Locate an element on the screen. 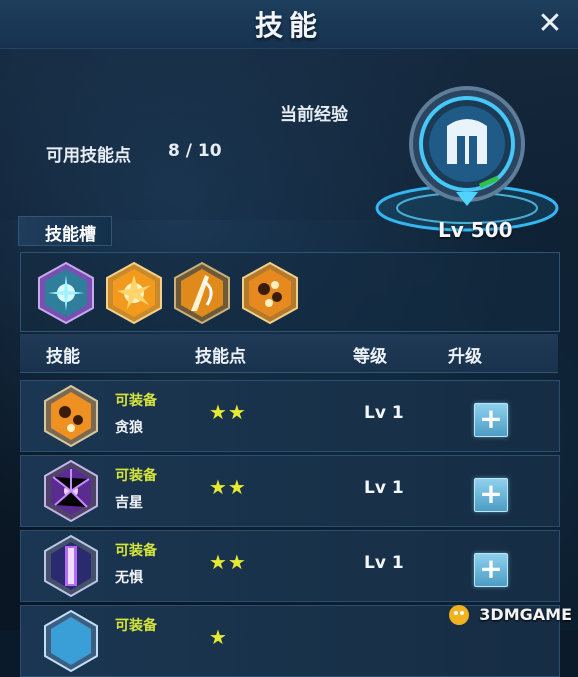  skill-row: 可装备 贪狼 ★★ Lv 1 + is located at coordinates (290, 416).